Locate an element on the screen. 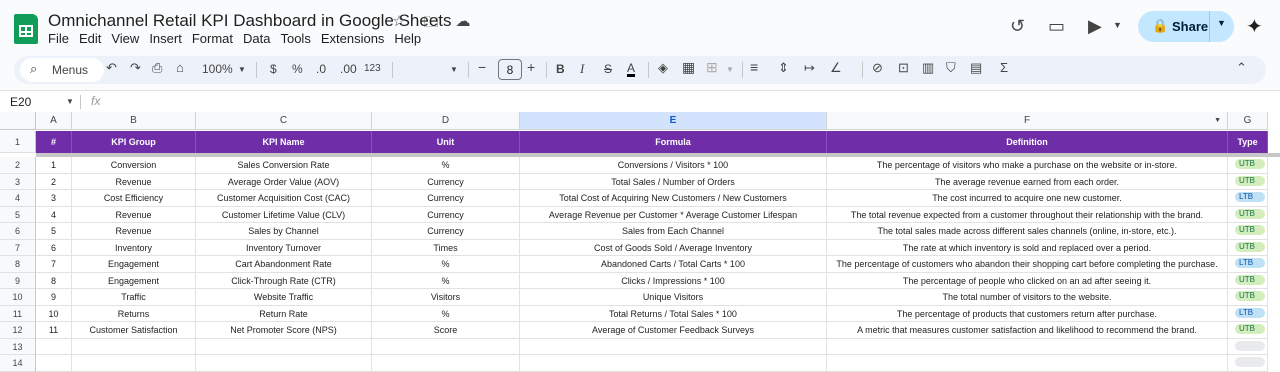 Image resolution: width=1280 pixels, height=372 pixels. table-cell: Cart Abandonment Rate is located at coordinates (284, 264).